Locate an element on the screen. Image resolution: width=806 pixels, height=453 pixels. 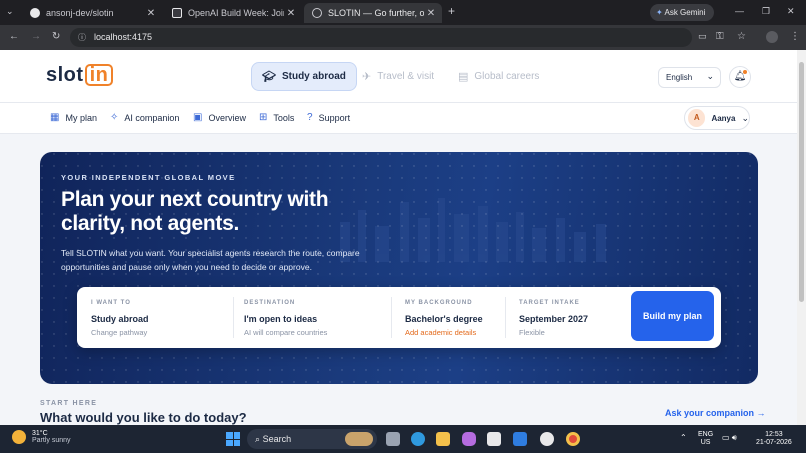
briefcase-icon: ▤ is located at coordinates (463, 77).